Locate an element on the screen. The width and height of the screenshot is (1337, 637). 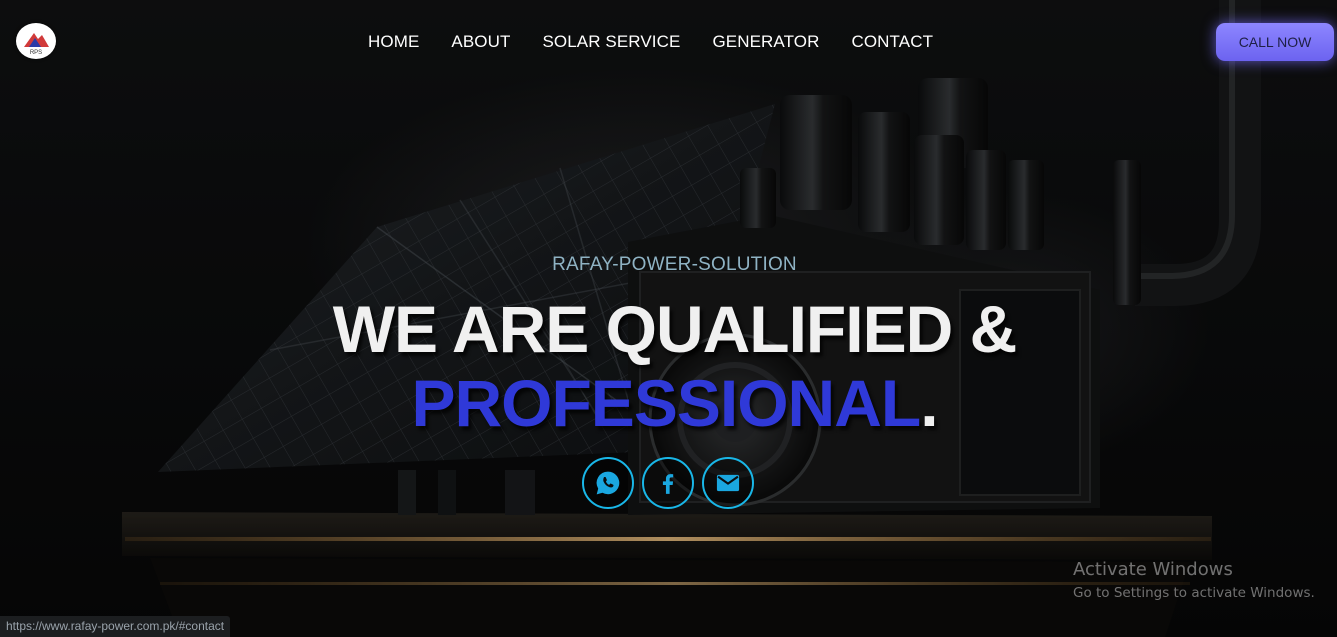
headline-professional: PROFESSIONAL is located at coordinates (666, 403).